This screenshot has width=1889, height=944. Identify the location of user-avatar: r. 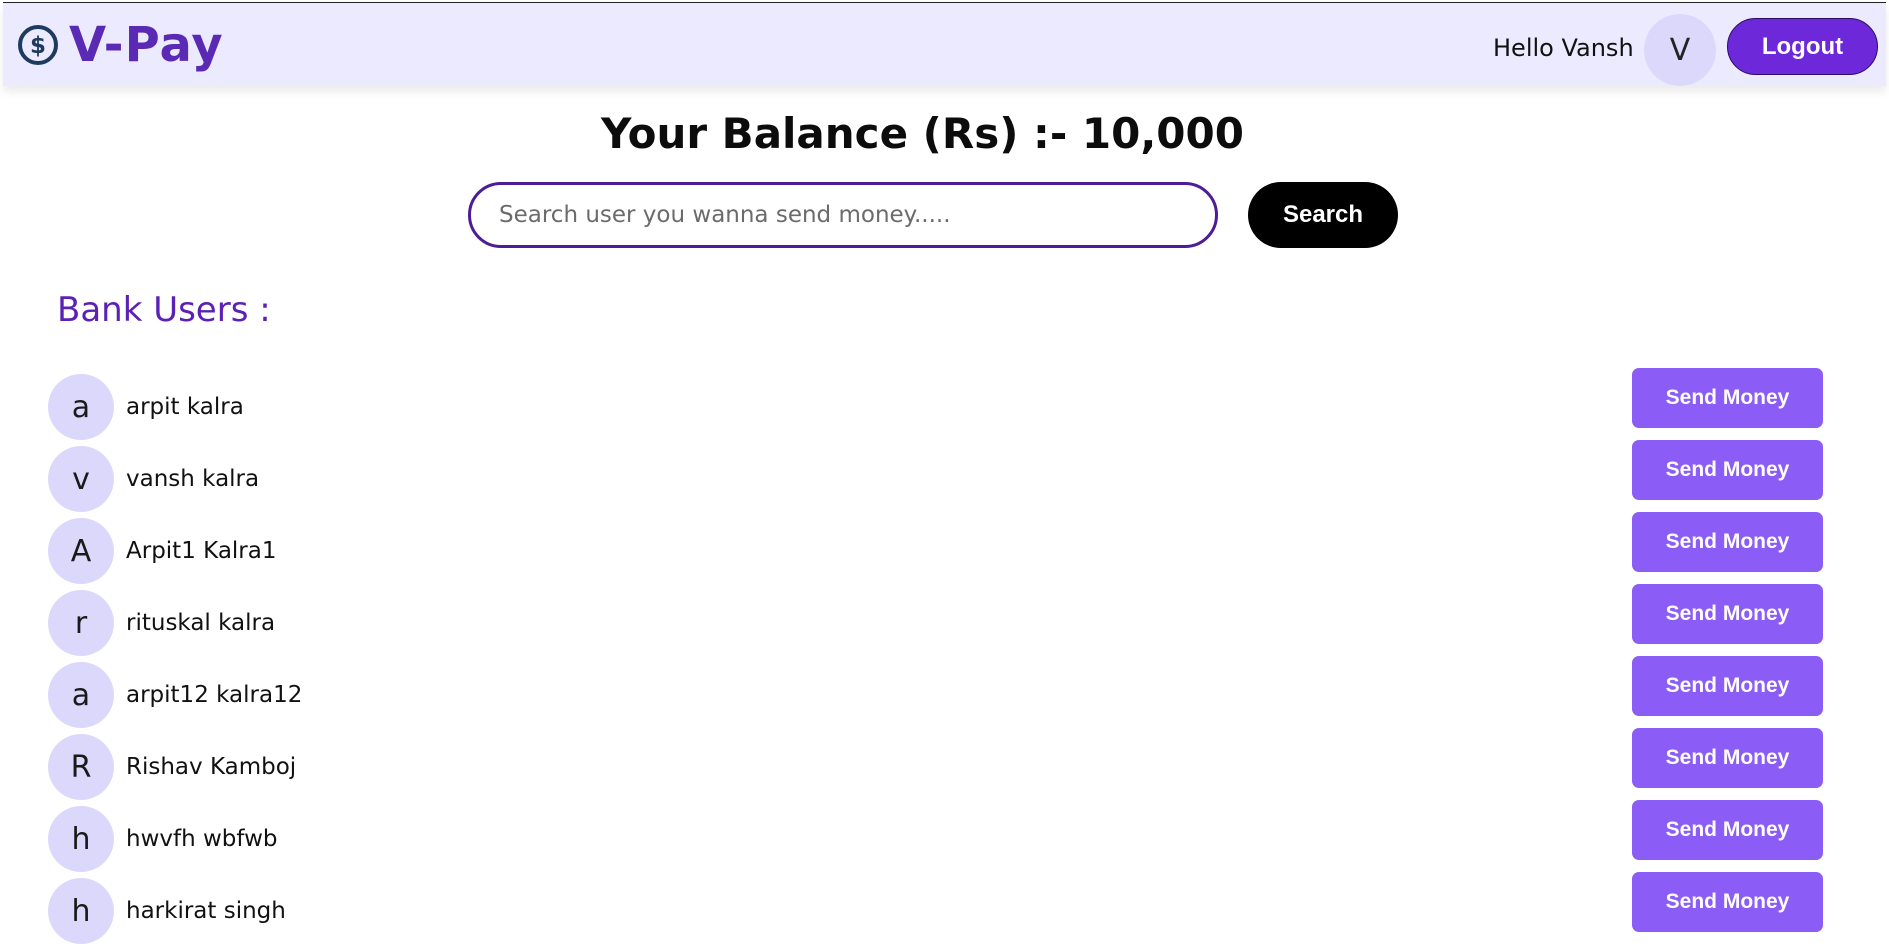
(81, 623).